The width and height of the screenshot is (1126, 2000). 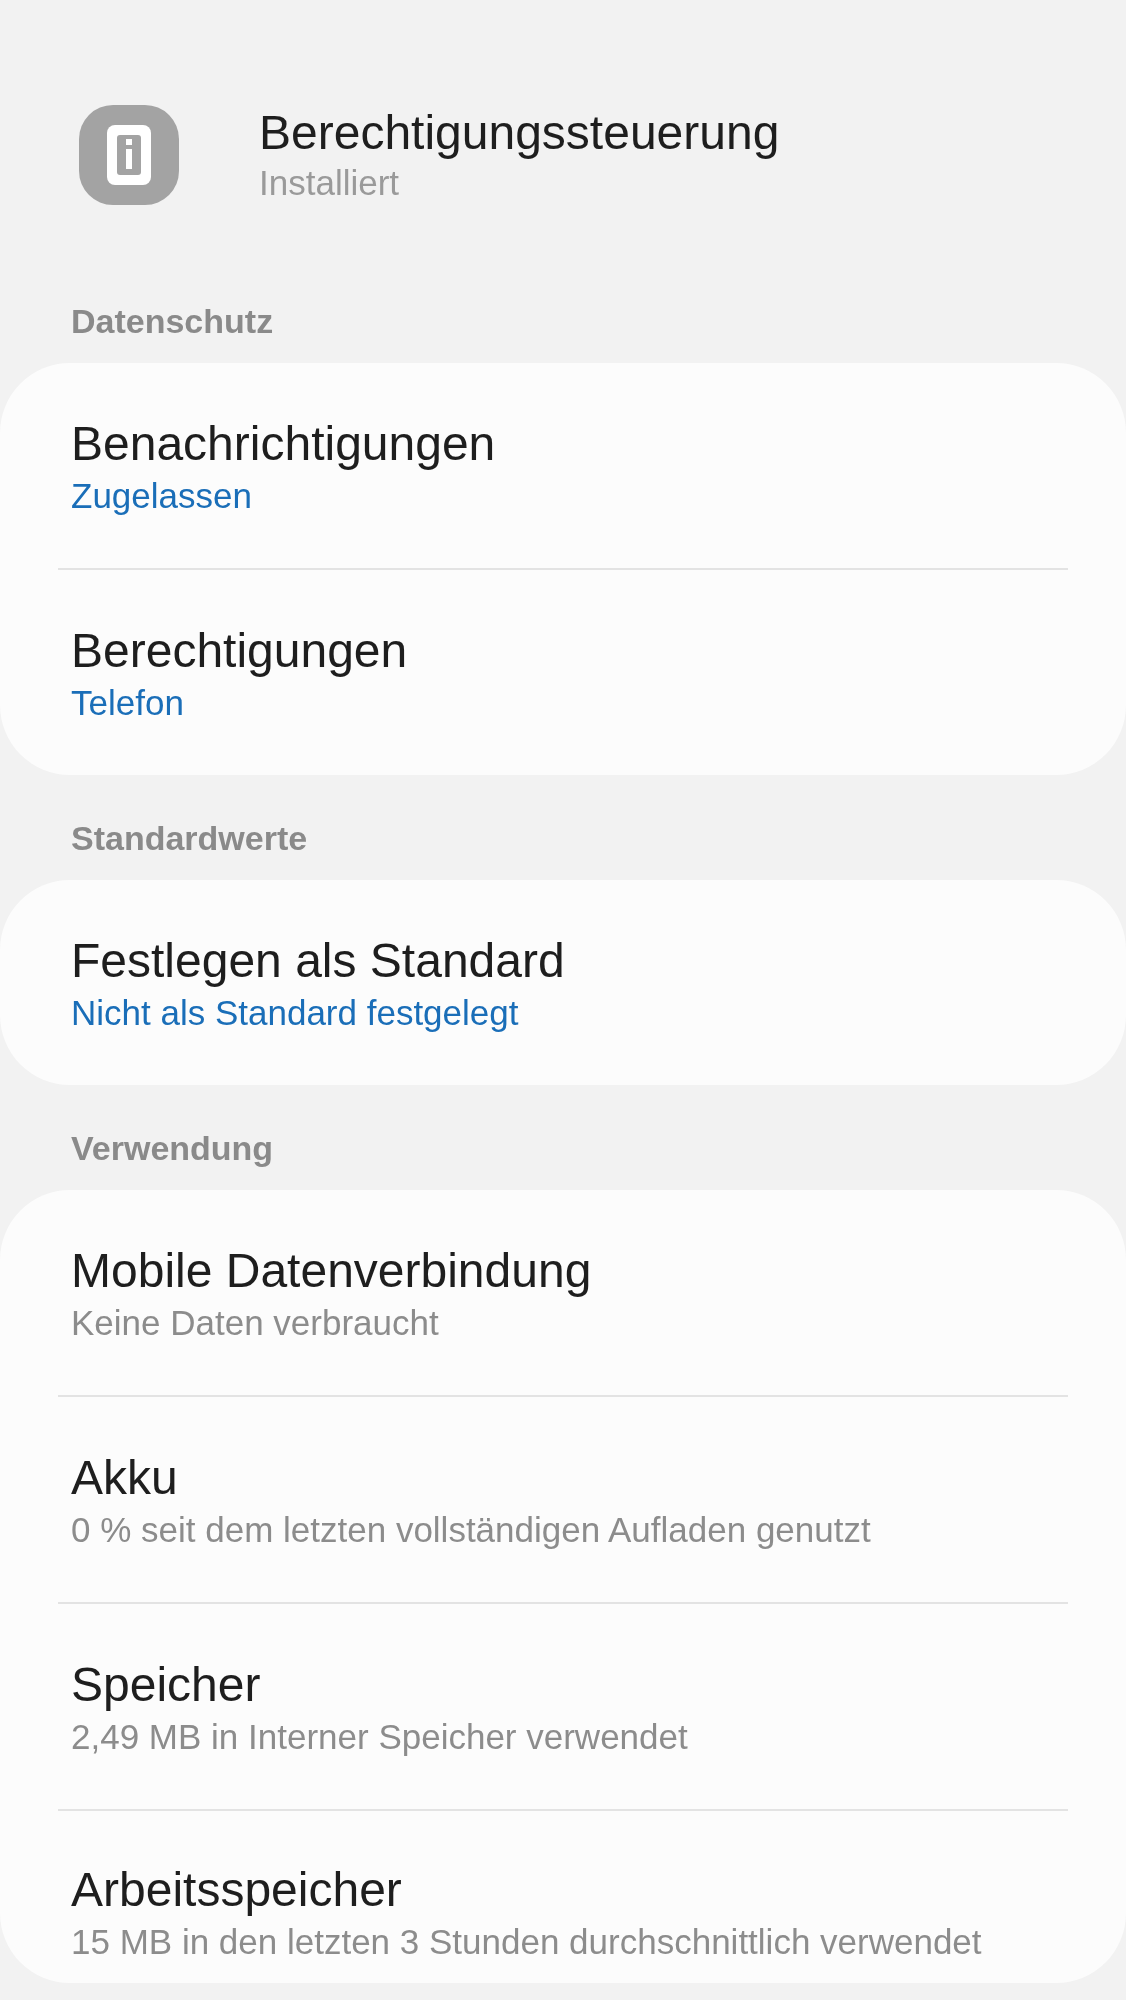 What do you see at coordinates (563, 465) in the screenshot?
I see `settings-row: Benachrichtigungen Zugelassen` at bounding box center [563, 465].